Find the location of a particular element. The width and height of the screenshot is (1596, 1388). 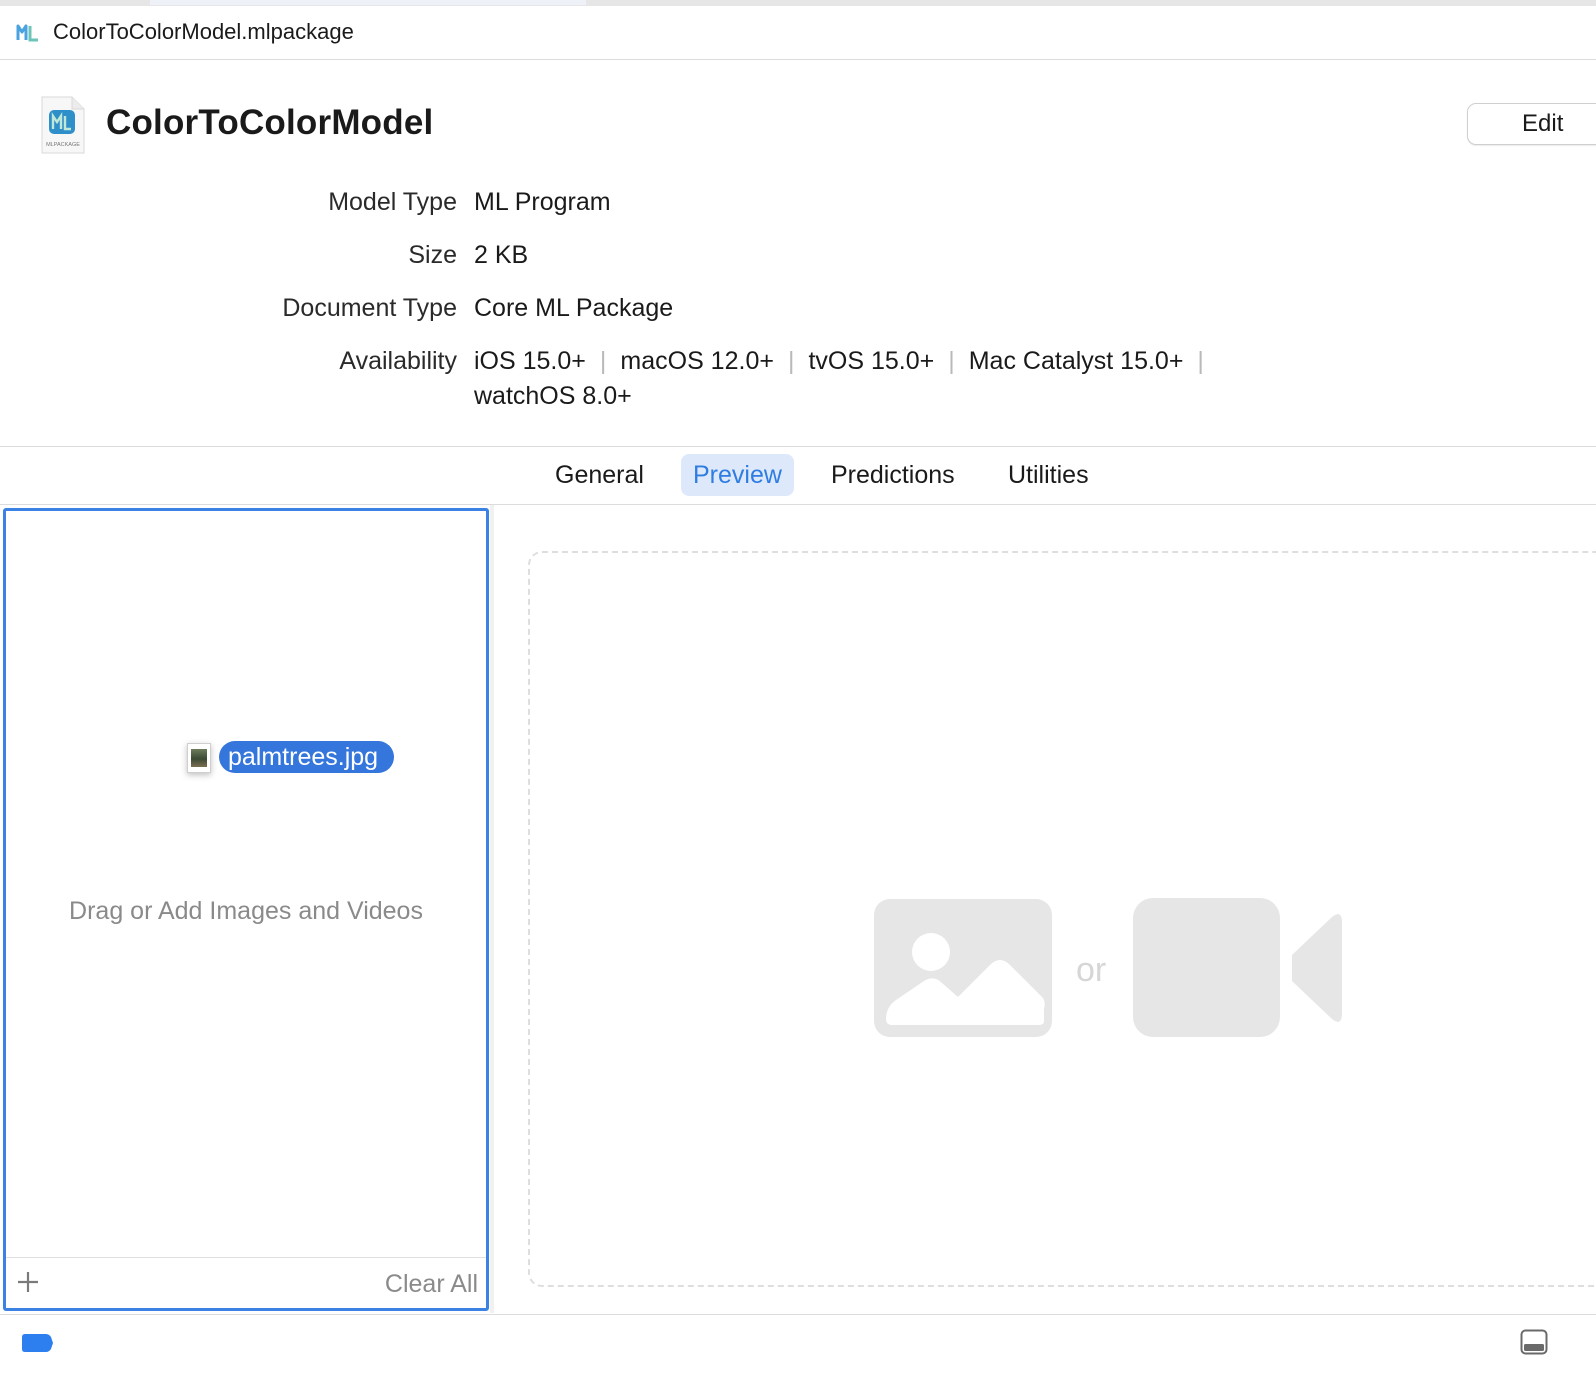

doc-icon-caption: MLPACKAGE is located at coordinates (63, 145).